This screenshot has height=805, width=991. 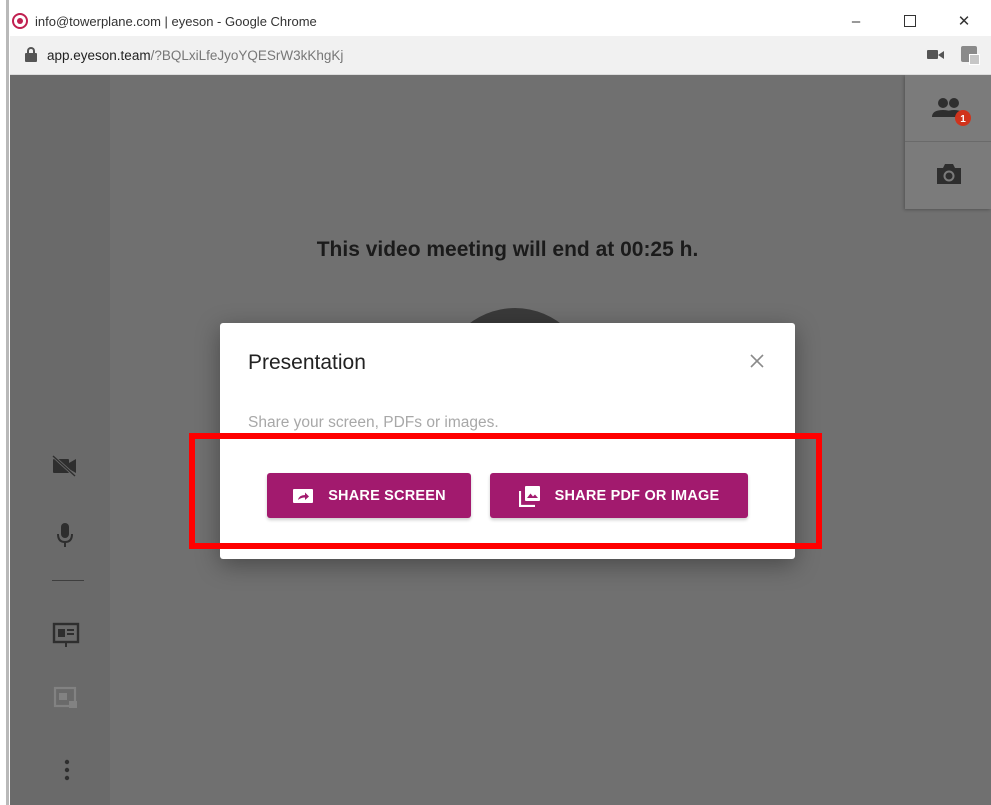 What do you see at coordinates (953, 55) in the screenshot?
I see `address-bar-icons` at bounding box center [953, 55].